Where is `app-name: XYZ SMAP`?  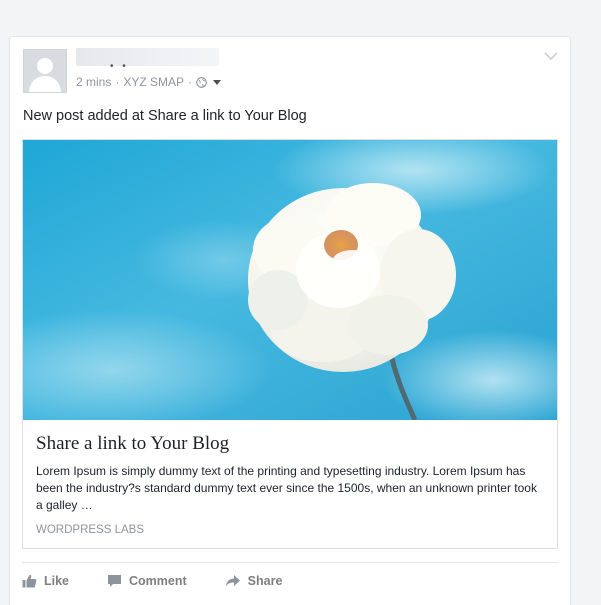 app-name: XYZ SMAP is located at coordinates (153, 82).